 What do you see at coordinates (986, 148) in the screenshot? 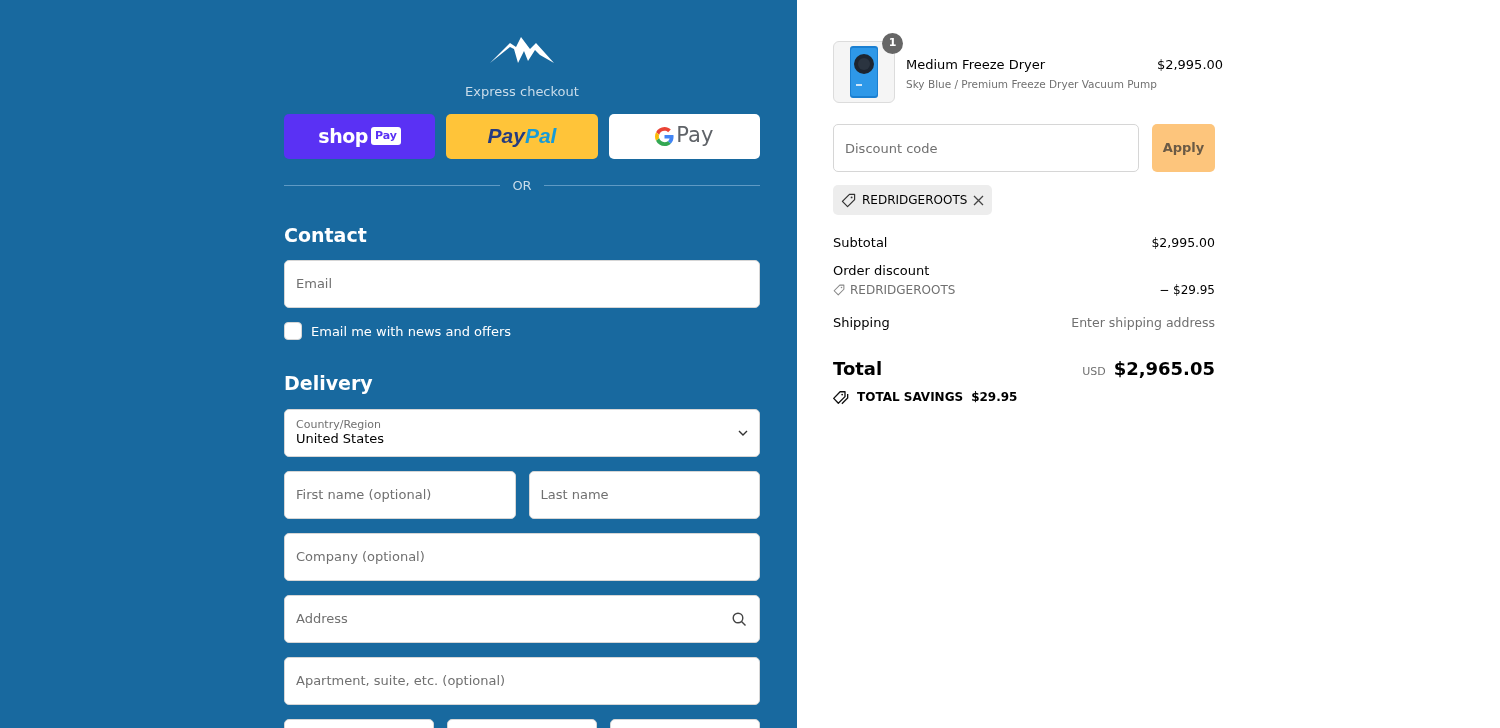
I see `discount-code-field: Discount code` at bounding box center [986, 148].